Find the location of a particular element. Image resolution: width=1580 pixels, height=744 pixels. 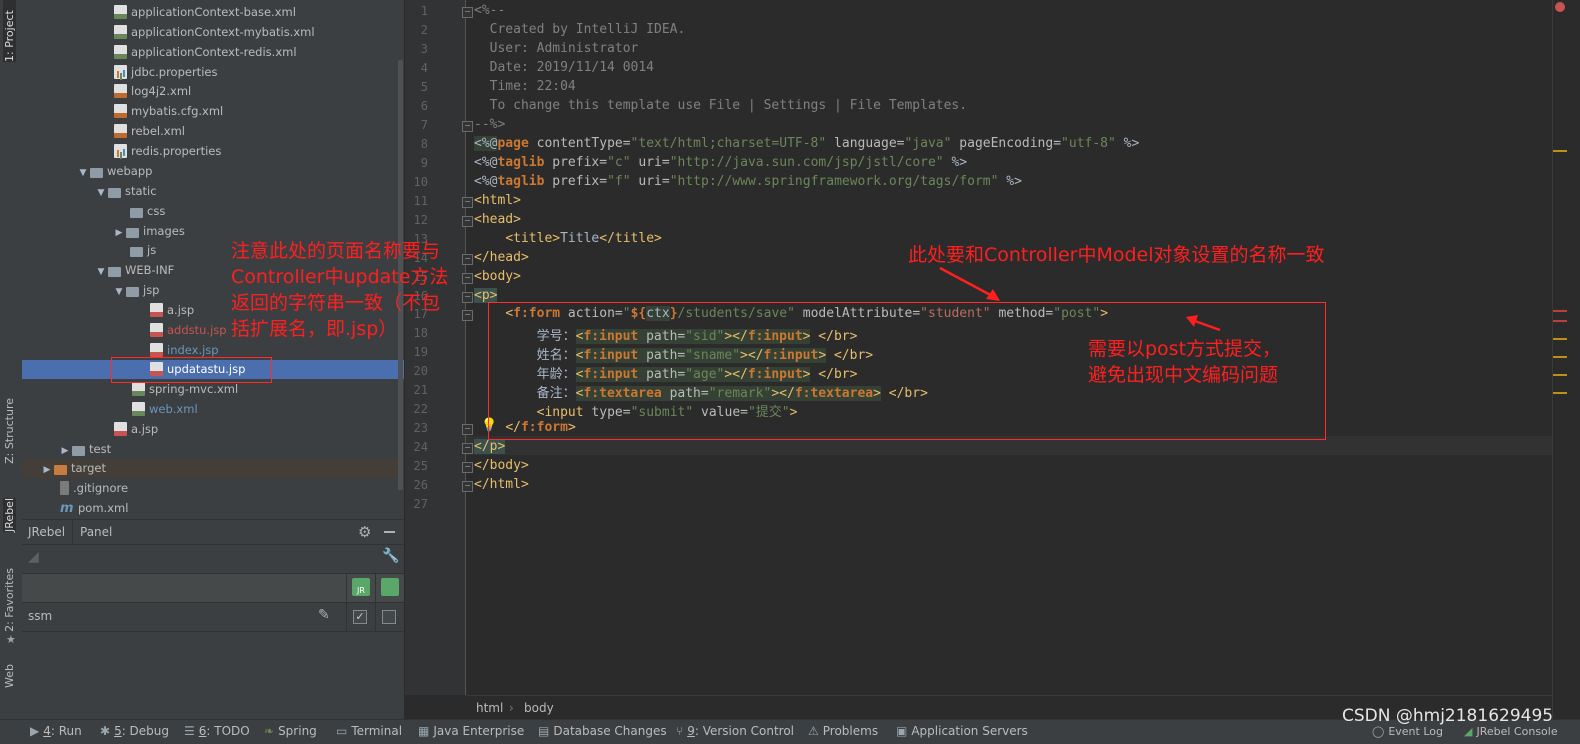

jrebel-remote-icon is located at coordinates (390, 587).